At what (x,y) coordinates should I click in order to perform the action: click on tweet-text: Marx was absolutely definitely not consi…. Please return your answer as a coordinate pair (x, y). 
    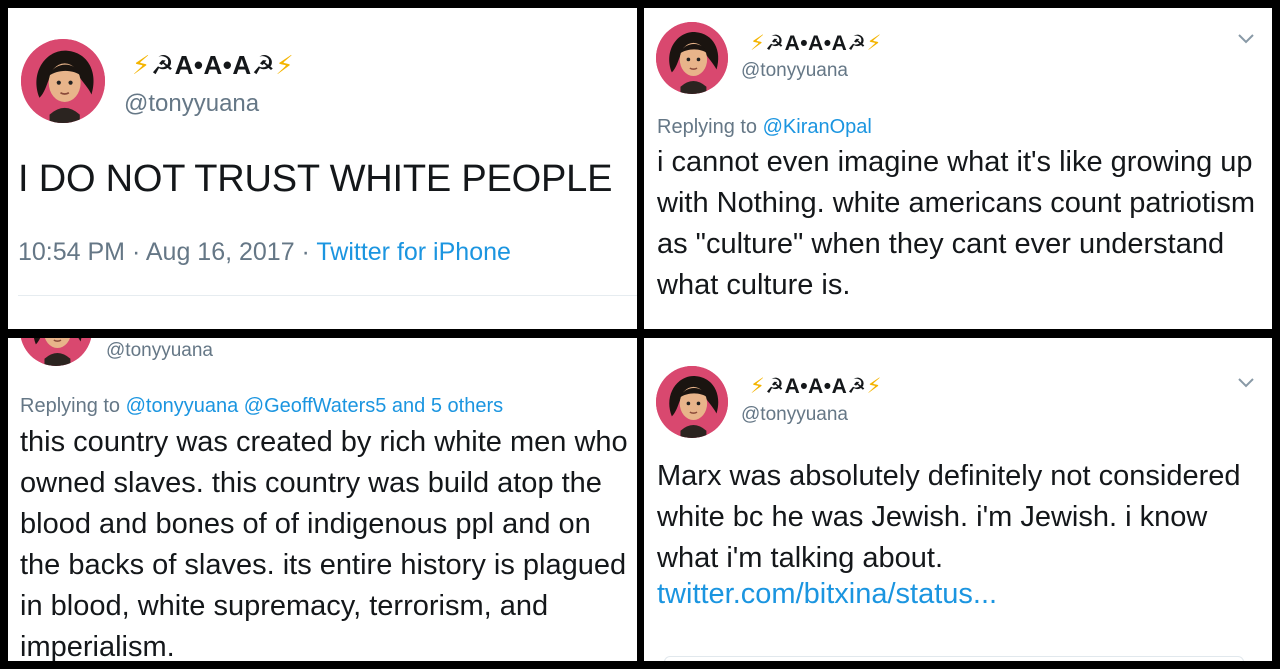
    Looking at the image, I should click on (949, 517).